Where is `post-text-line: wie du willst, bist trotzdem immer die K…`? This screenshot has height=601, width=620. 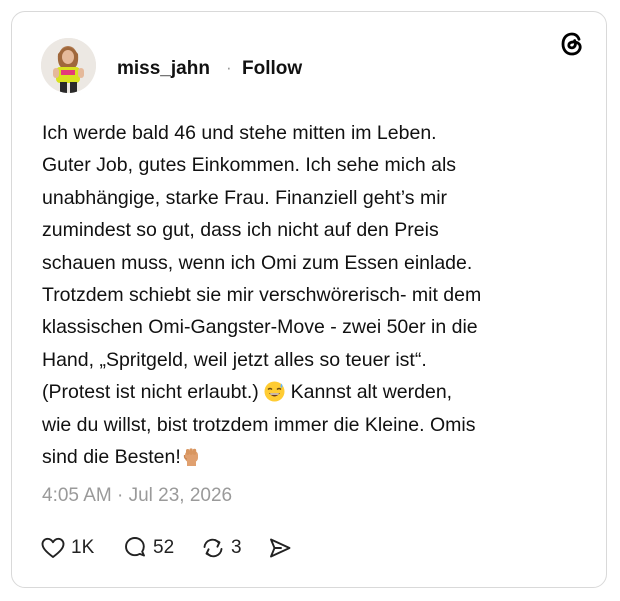
post-text-line: wie du willst, bist trotzdem immer die K… is located at coordinates (259, 424).